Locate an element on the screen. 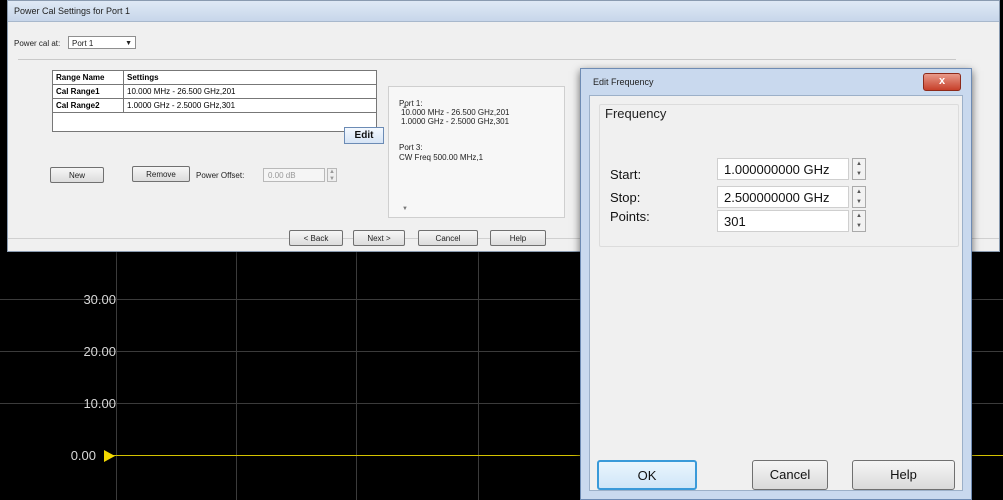 This screenshot has width=1003, height=500. dialog-title: Power Cal Settings for Port 1 is located at coordinates (503, 11).